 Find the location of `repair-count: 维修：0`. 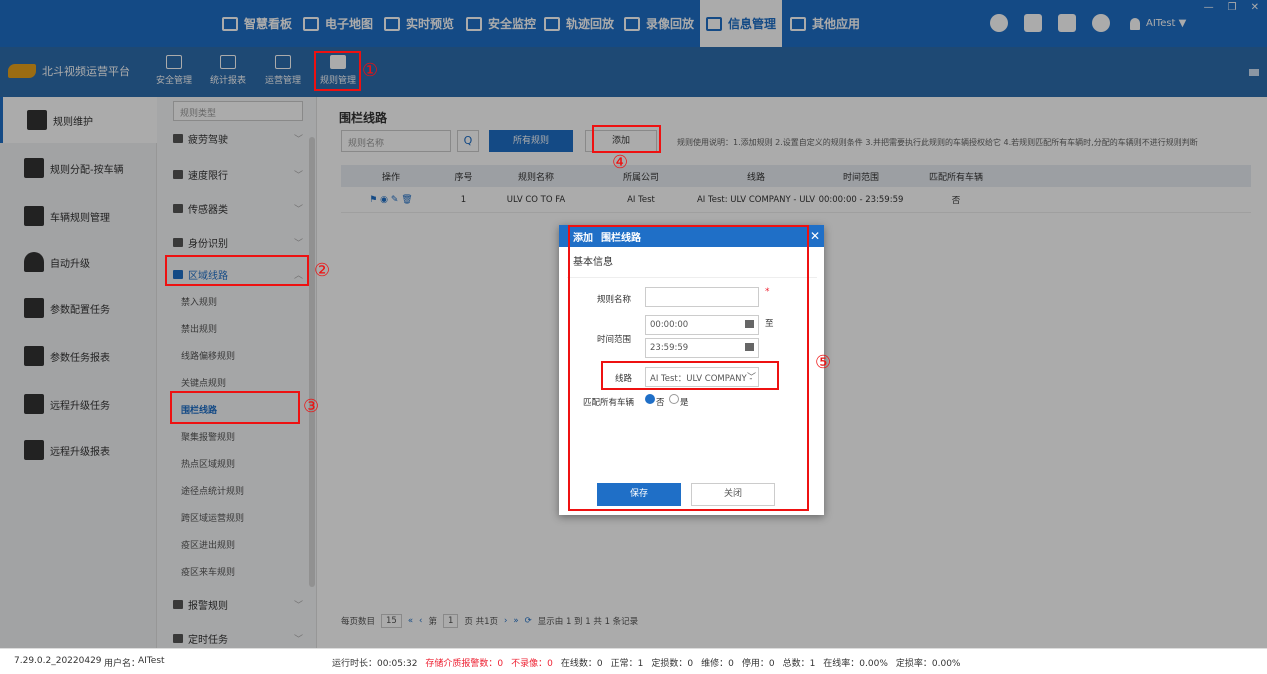

repair-count: 维修：0 is located at coordinates (717, 664).